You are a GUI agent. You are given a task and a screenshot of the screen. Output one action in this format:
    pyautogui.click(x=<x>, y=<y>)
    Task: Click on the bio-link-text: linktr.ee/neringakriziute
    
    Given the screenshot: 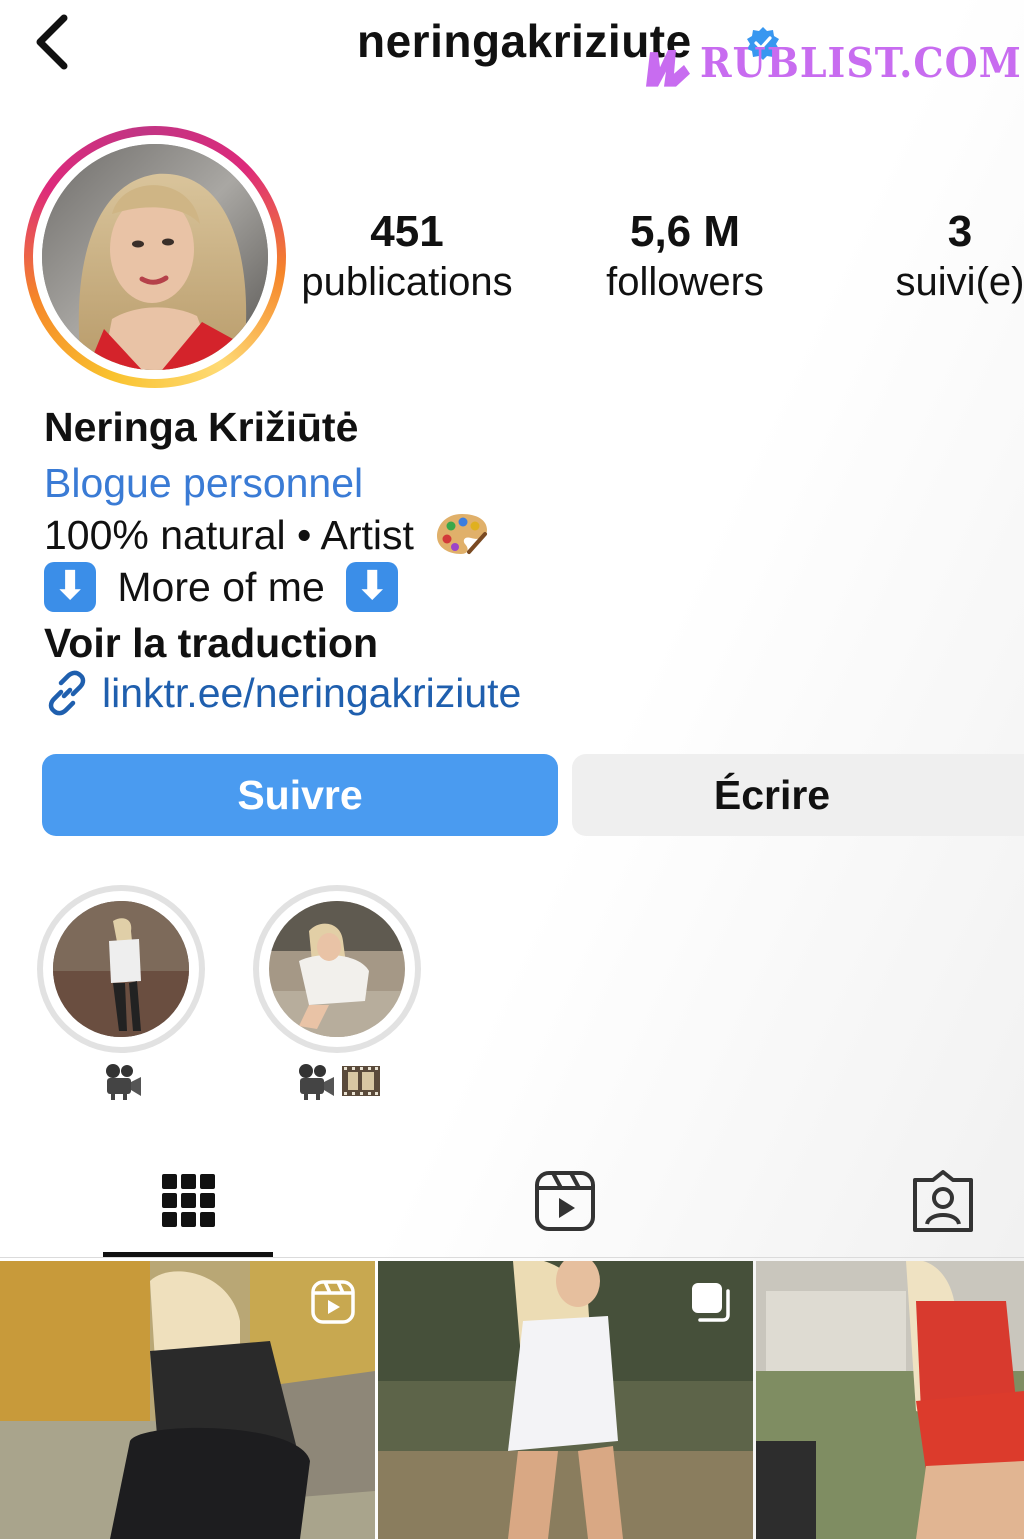 What is the action you would take?
    pyautogui.click(x=312, y=693)
    